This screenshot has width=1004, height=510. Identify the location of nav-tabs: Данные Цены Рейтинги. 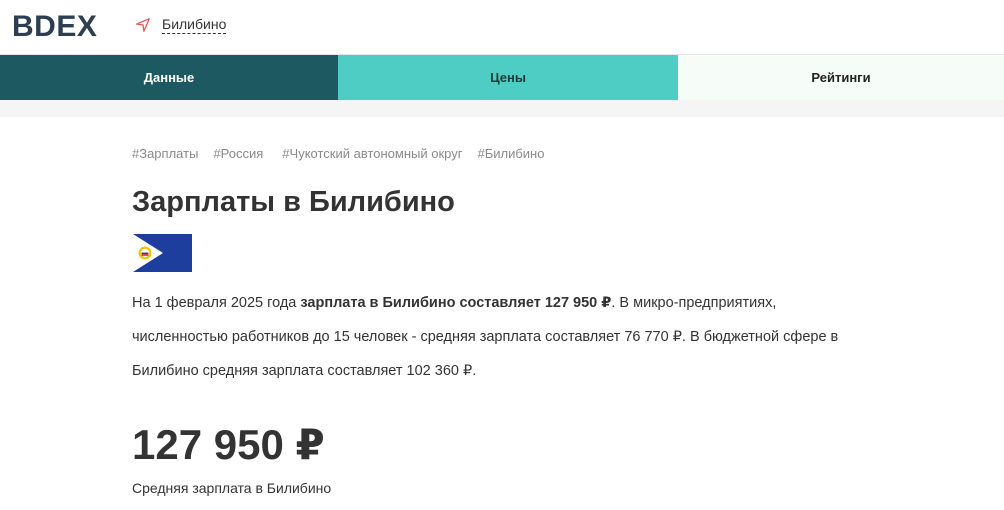
(502, 77).